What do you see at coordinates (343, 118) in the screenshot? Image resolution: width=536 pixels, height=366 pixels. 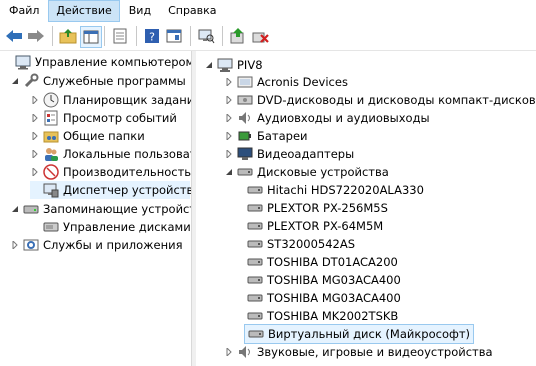 I see `tree-item-label: Аудиовходы и аудиовыходы` at bounding box center [343, 118].